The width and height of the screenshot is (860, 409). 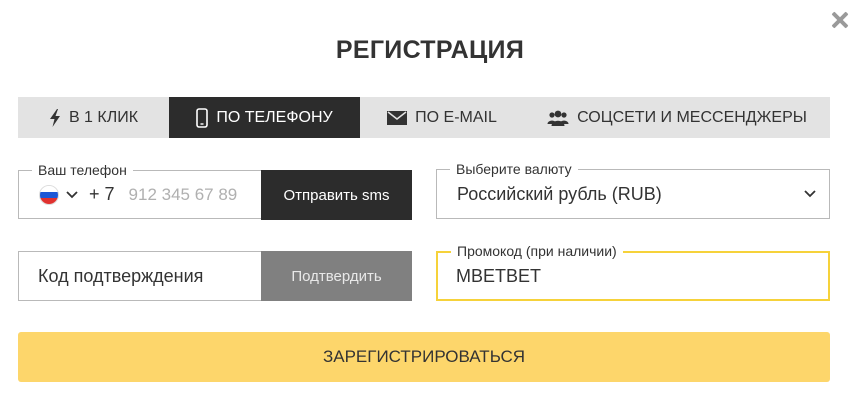 What do you see at coordinates (692, 117) in the screenshot?
I see `tab-label: СОЦСЕТИ И МЕССЕНДЖЕРЫ` at bounding box center [692, 117].